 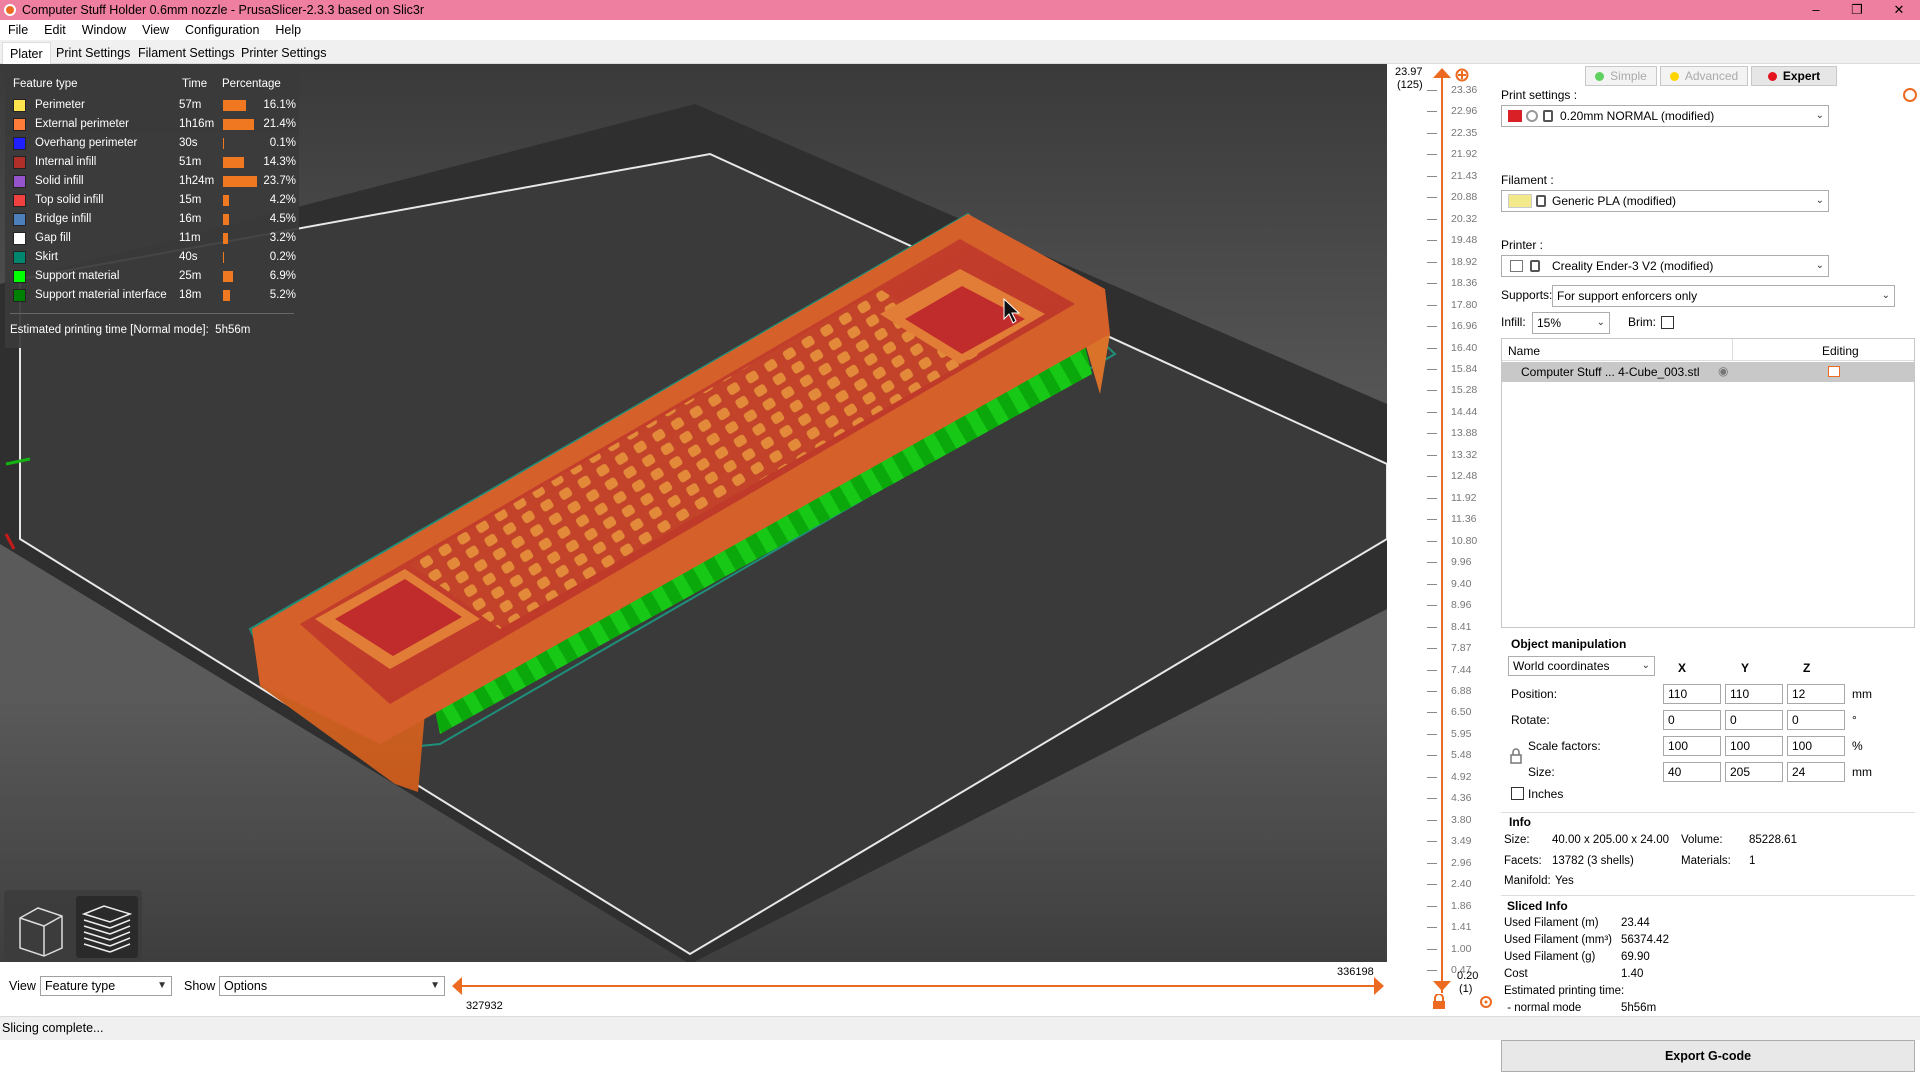 I want to click on preview-view-button, so click(x=107, y=927).